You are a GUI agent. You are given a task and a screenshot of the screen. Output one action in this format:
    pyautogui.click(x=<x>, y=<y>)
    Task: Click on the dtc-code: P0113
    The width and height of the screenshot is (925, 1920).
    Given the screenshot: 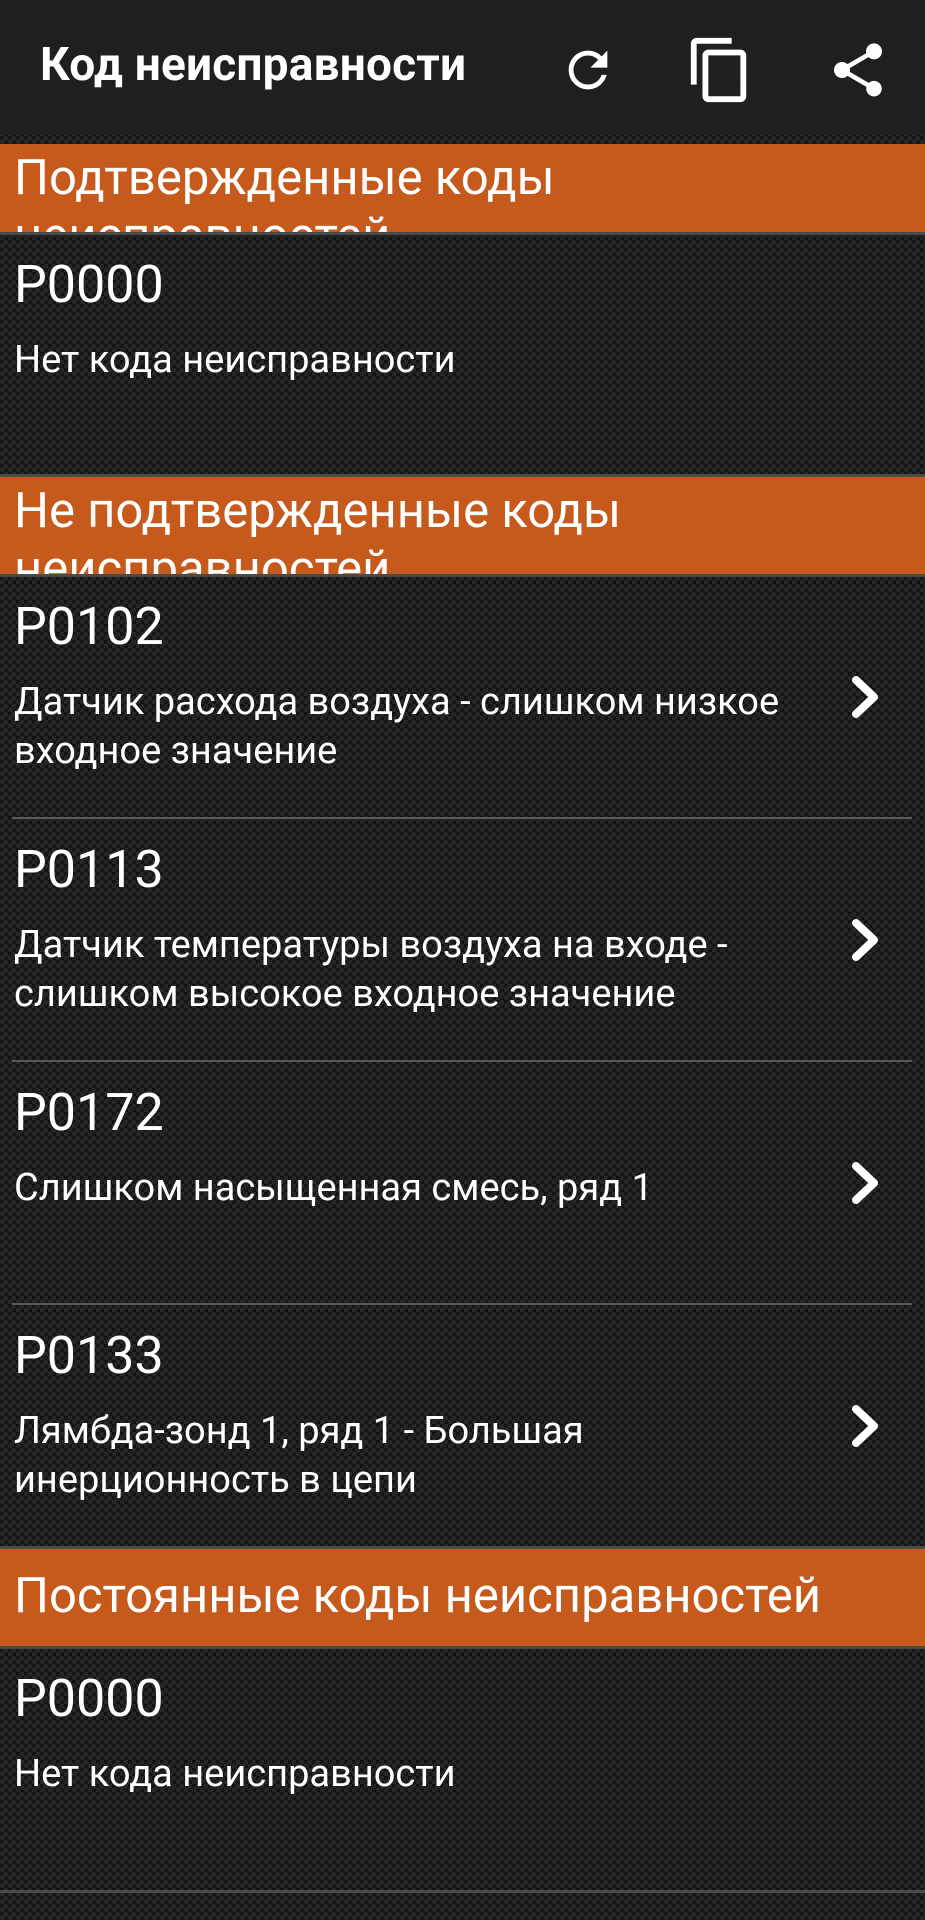 What is the action you would take?
    pyautogui.click(x=89, y=869)
    